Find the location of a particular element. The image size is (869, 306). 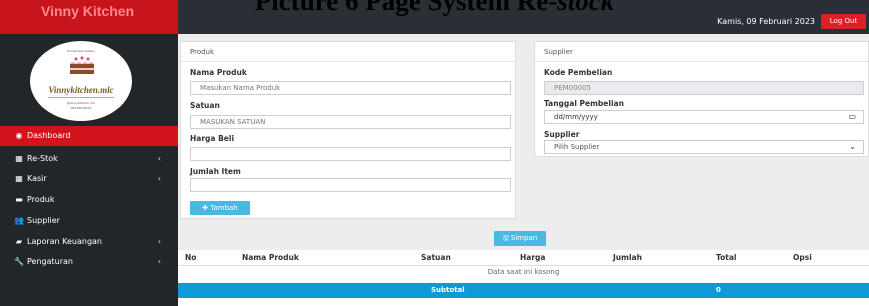

simpan-button: 🖫 Simpan is located at coordinates (520, 238).